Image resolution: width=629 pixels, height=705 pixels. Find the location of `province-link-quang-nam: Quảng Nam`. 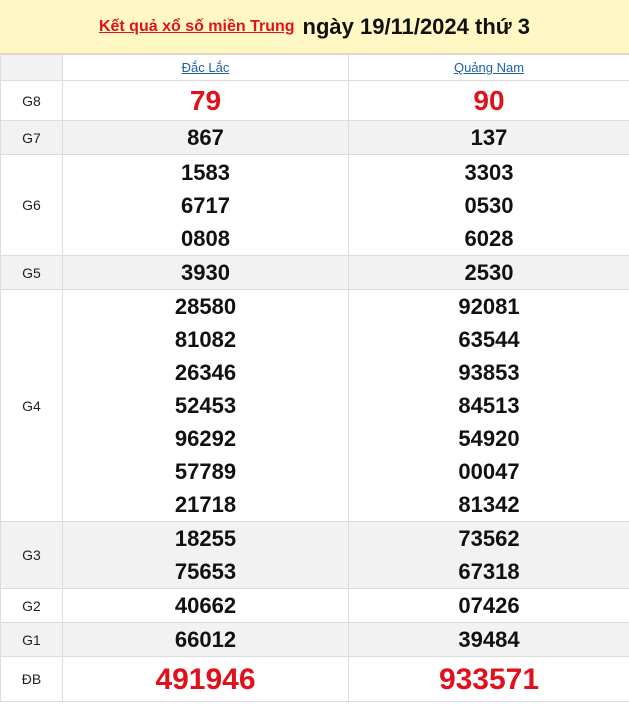

province-link-quang-nam: Quảng Nam is located at coordinates (489, 67).